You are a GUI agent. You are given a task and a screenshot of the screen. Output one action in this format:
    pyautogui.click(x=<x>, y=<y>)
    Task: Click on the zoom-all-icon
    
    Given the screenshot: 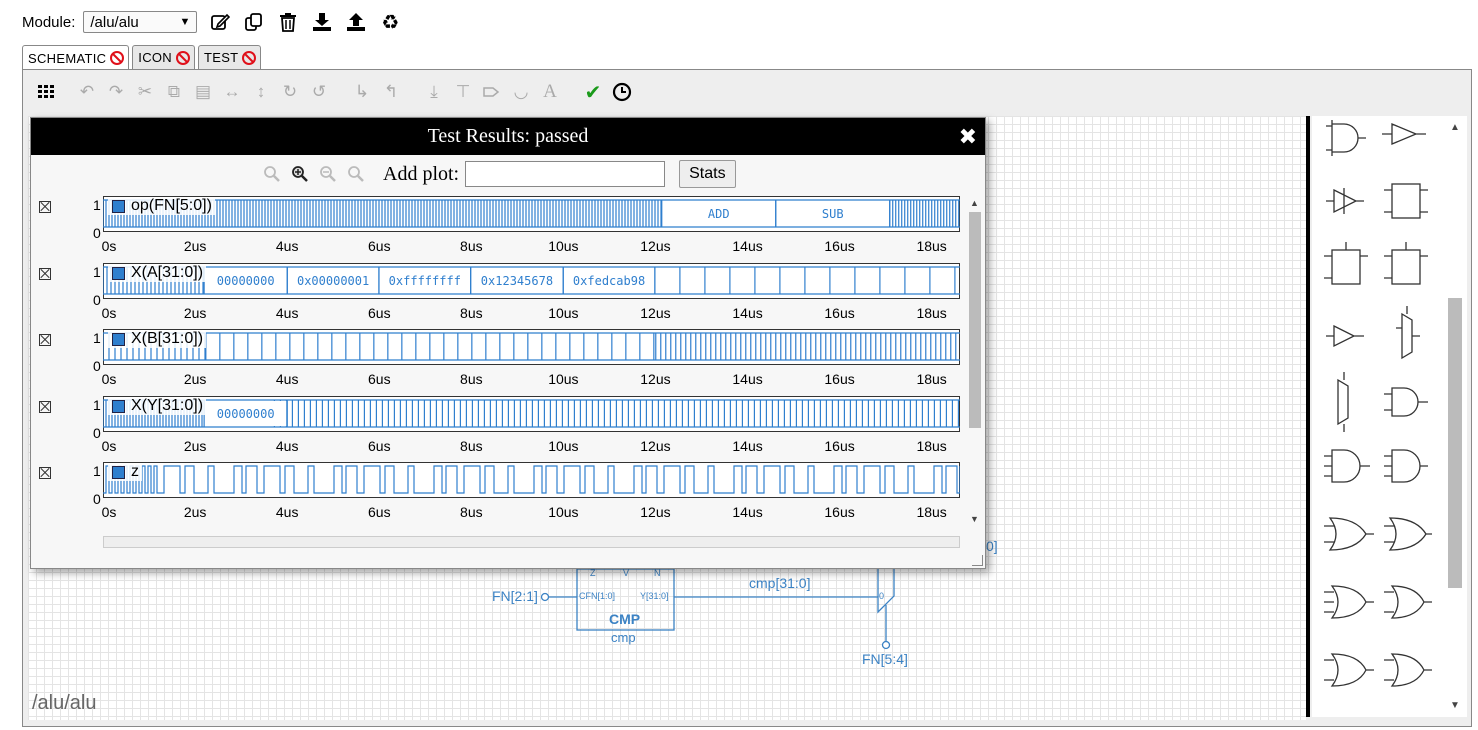 What is the action you would take?
    pyautogui.click(x=300, y=174)
    